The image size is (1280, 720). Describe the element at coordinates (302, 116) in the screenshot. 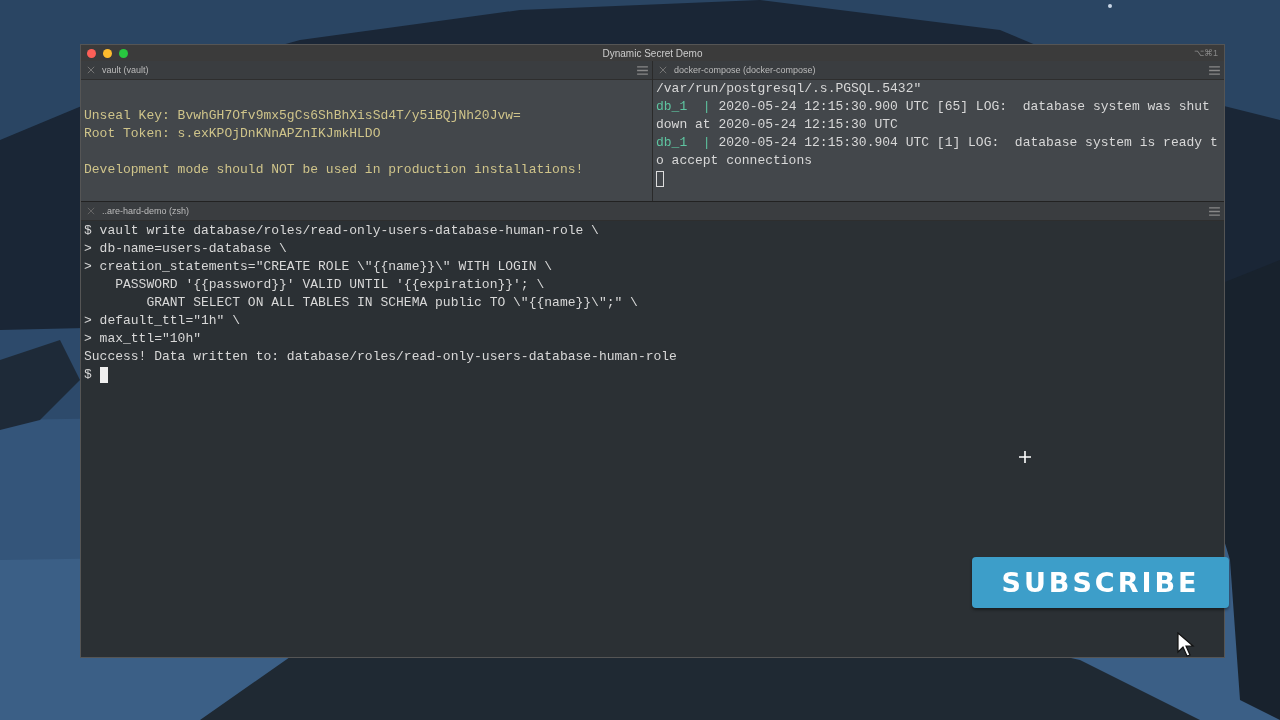

I see `terminal-text: Unseal Key: BvwhGH7Ofv9mx5gCs6ShBhXisSd4T/y5iBQjNh20Jvw=` at that location.